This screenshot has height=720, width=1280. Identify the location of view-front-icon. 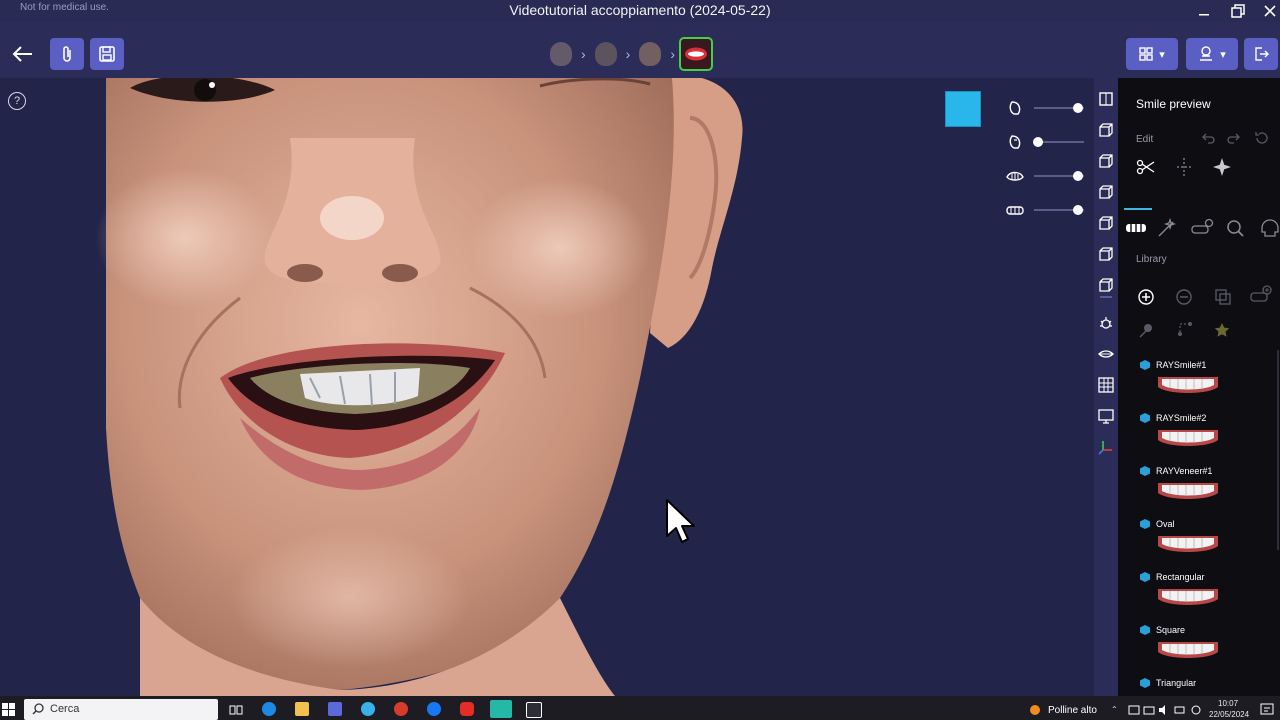
(1106, 99).